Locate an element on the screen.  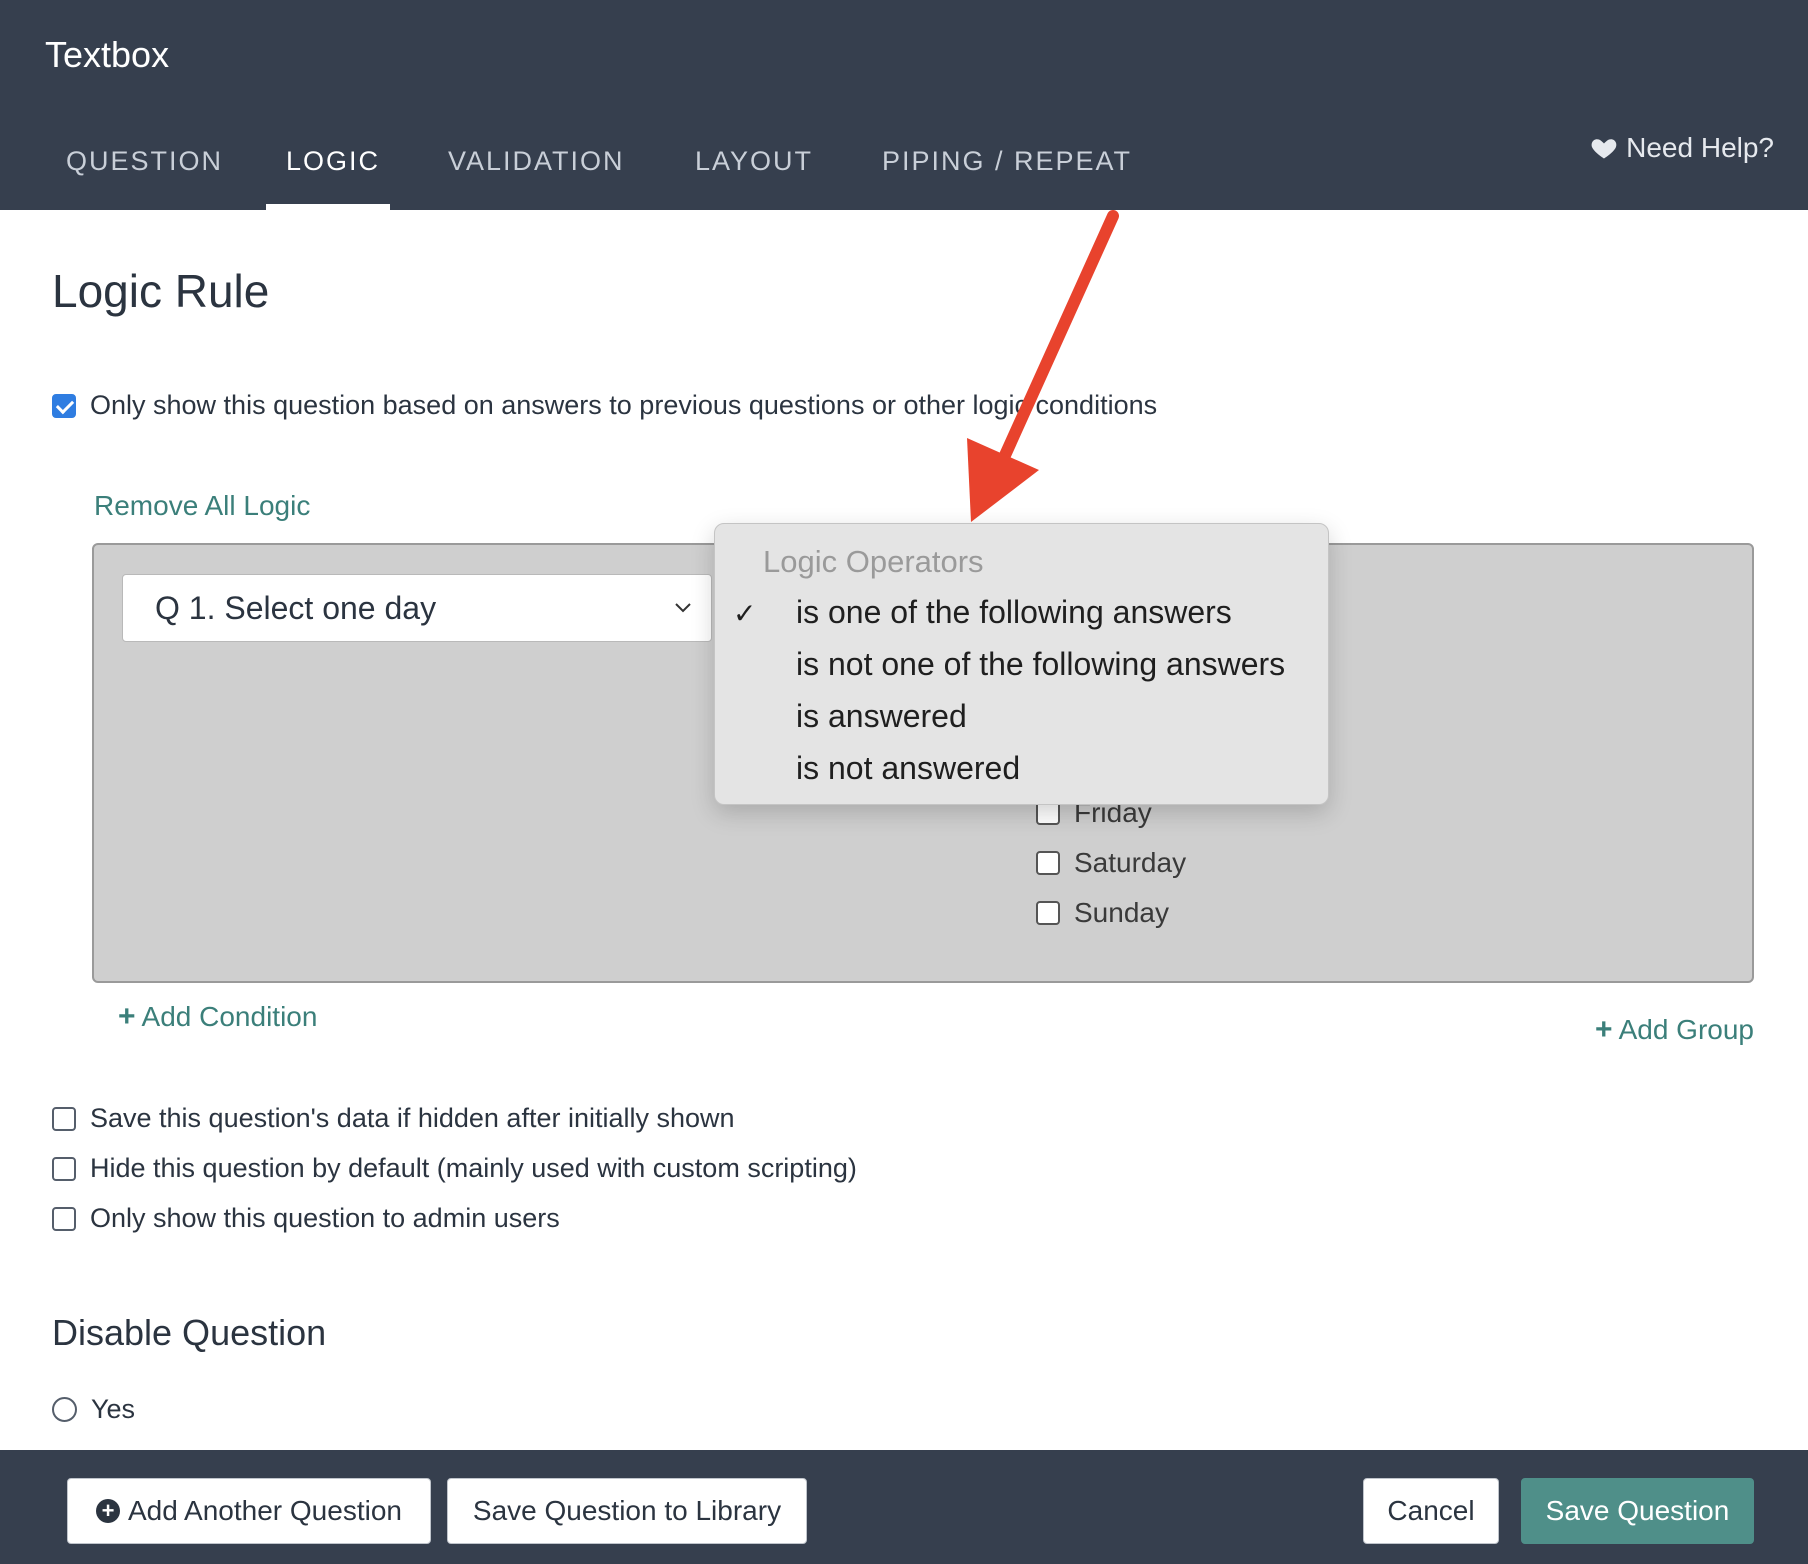
dropdown-group-label: Logic Operators is located at coordinates (873, 561).